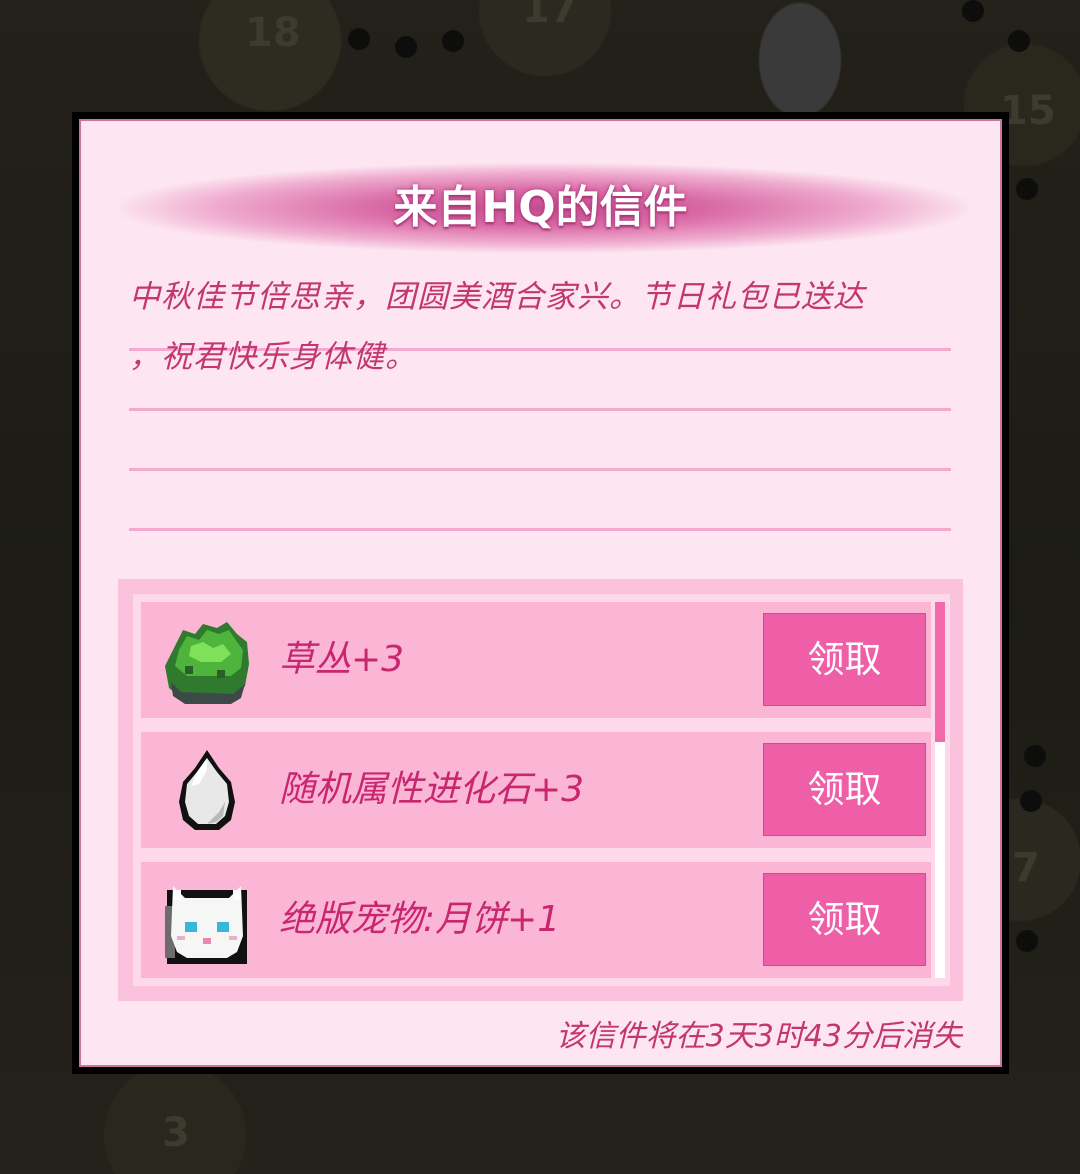 The height and width of the screenshot is (1174, 1080). What do you see at coordinates (940, 672) in the screenshot?
I see `scrollbar-thumb` at bounding box center [940, 672].